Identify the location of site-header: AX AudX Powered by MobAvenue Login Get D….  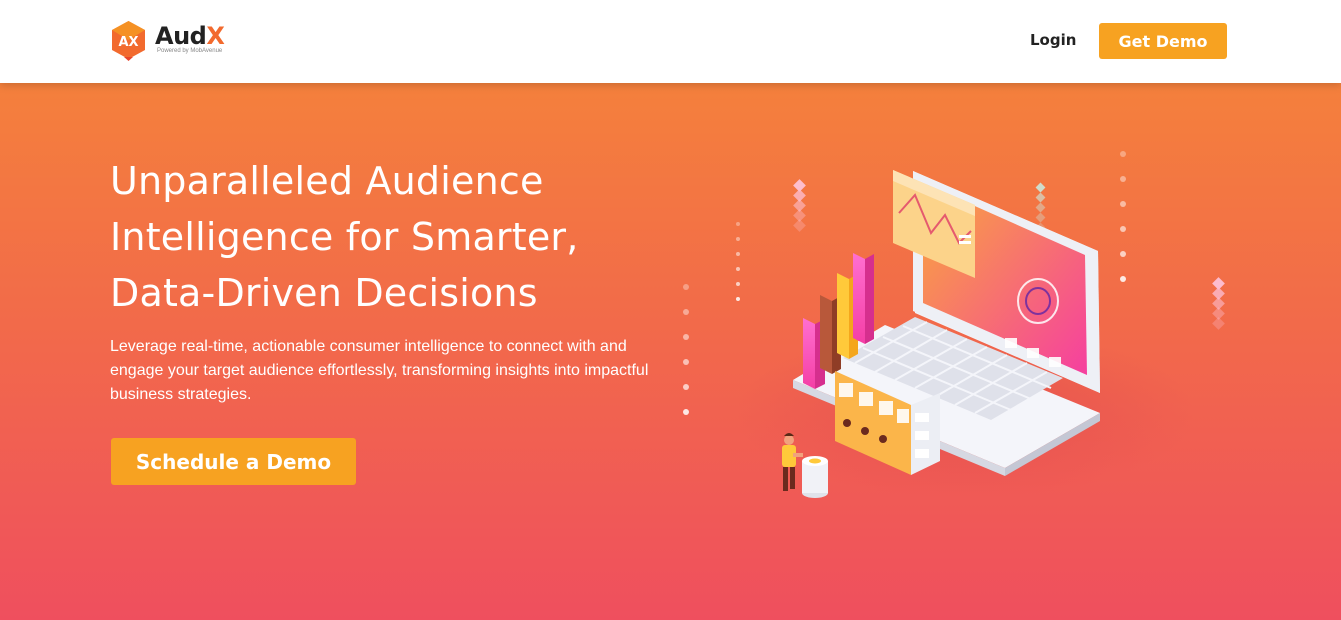
(670, 41).